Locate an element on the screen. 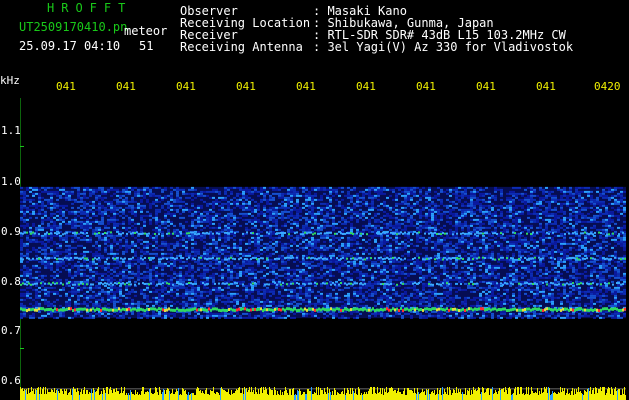 The width and height of the screenshot is (629, 400). antenna-value: : 3el Yagi(V) Az 330 for Vladivostok is located at coordinates (443, 47).